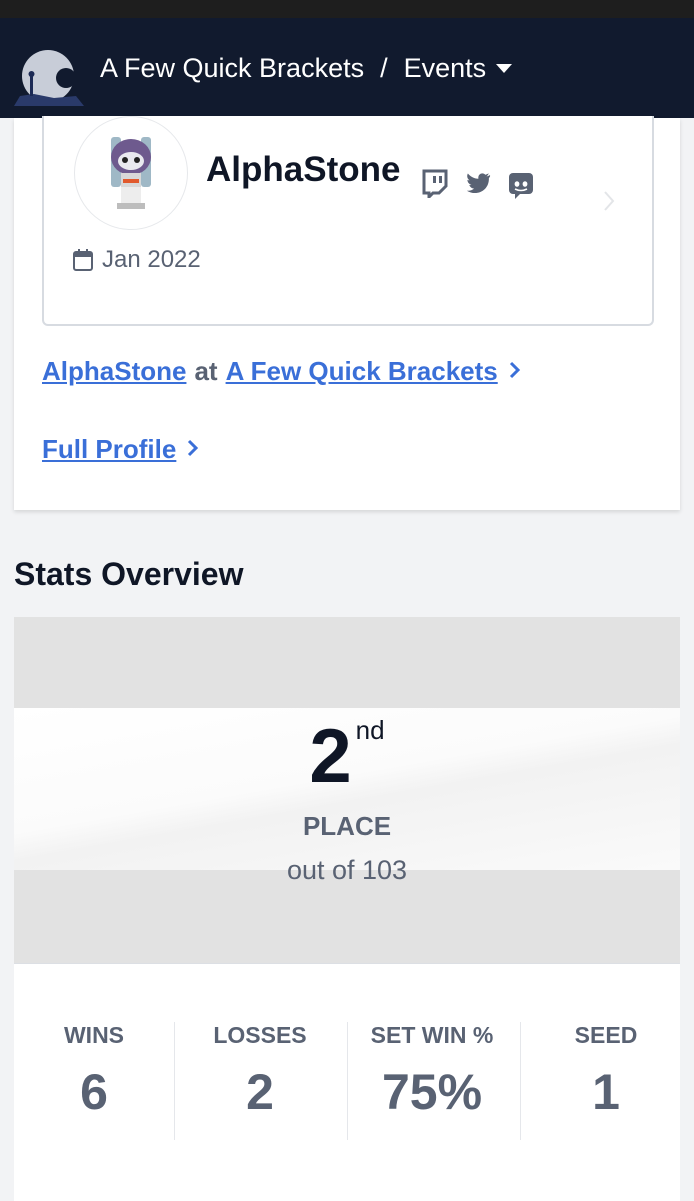  I want to click on placement-out-of: out of 103, so click(347, 870).